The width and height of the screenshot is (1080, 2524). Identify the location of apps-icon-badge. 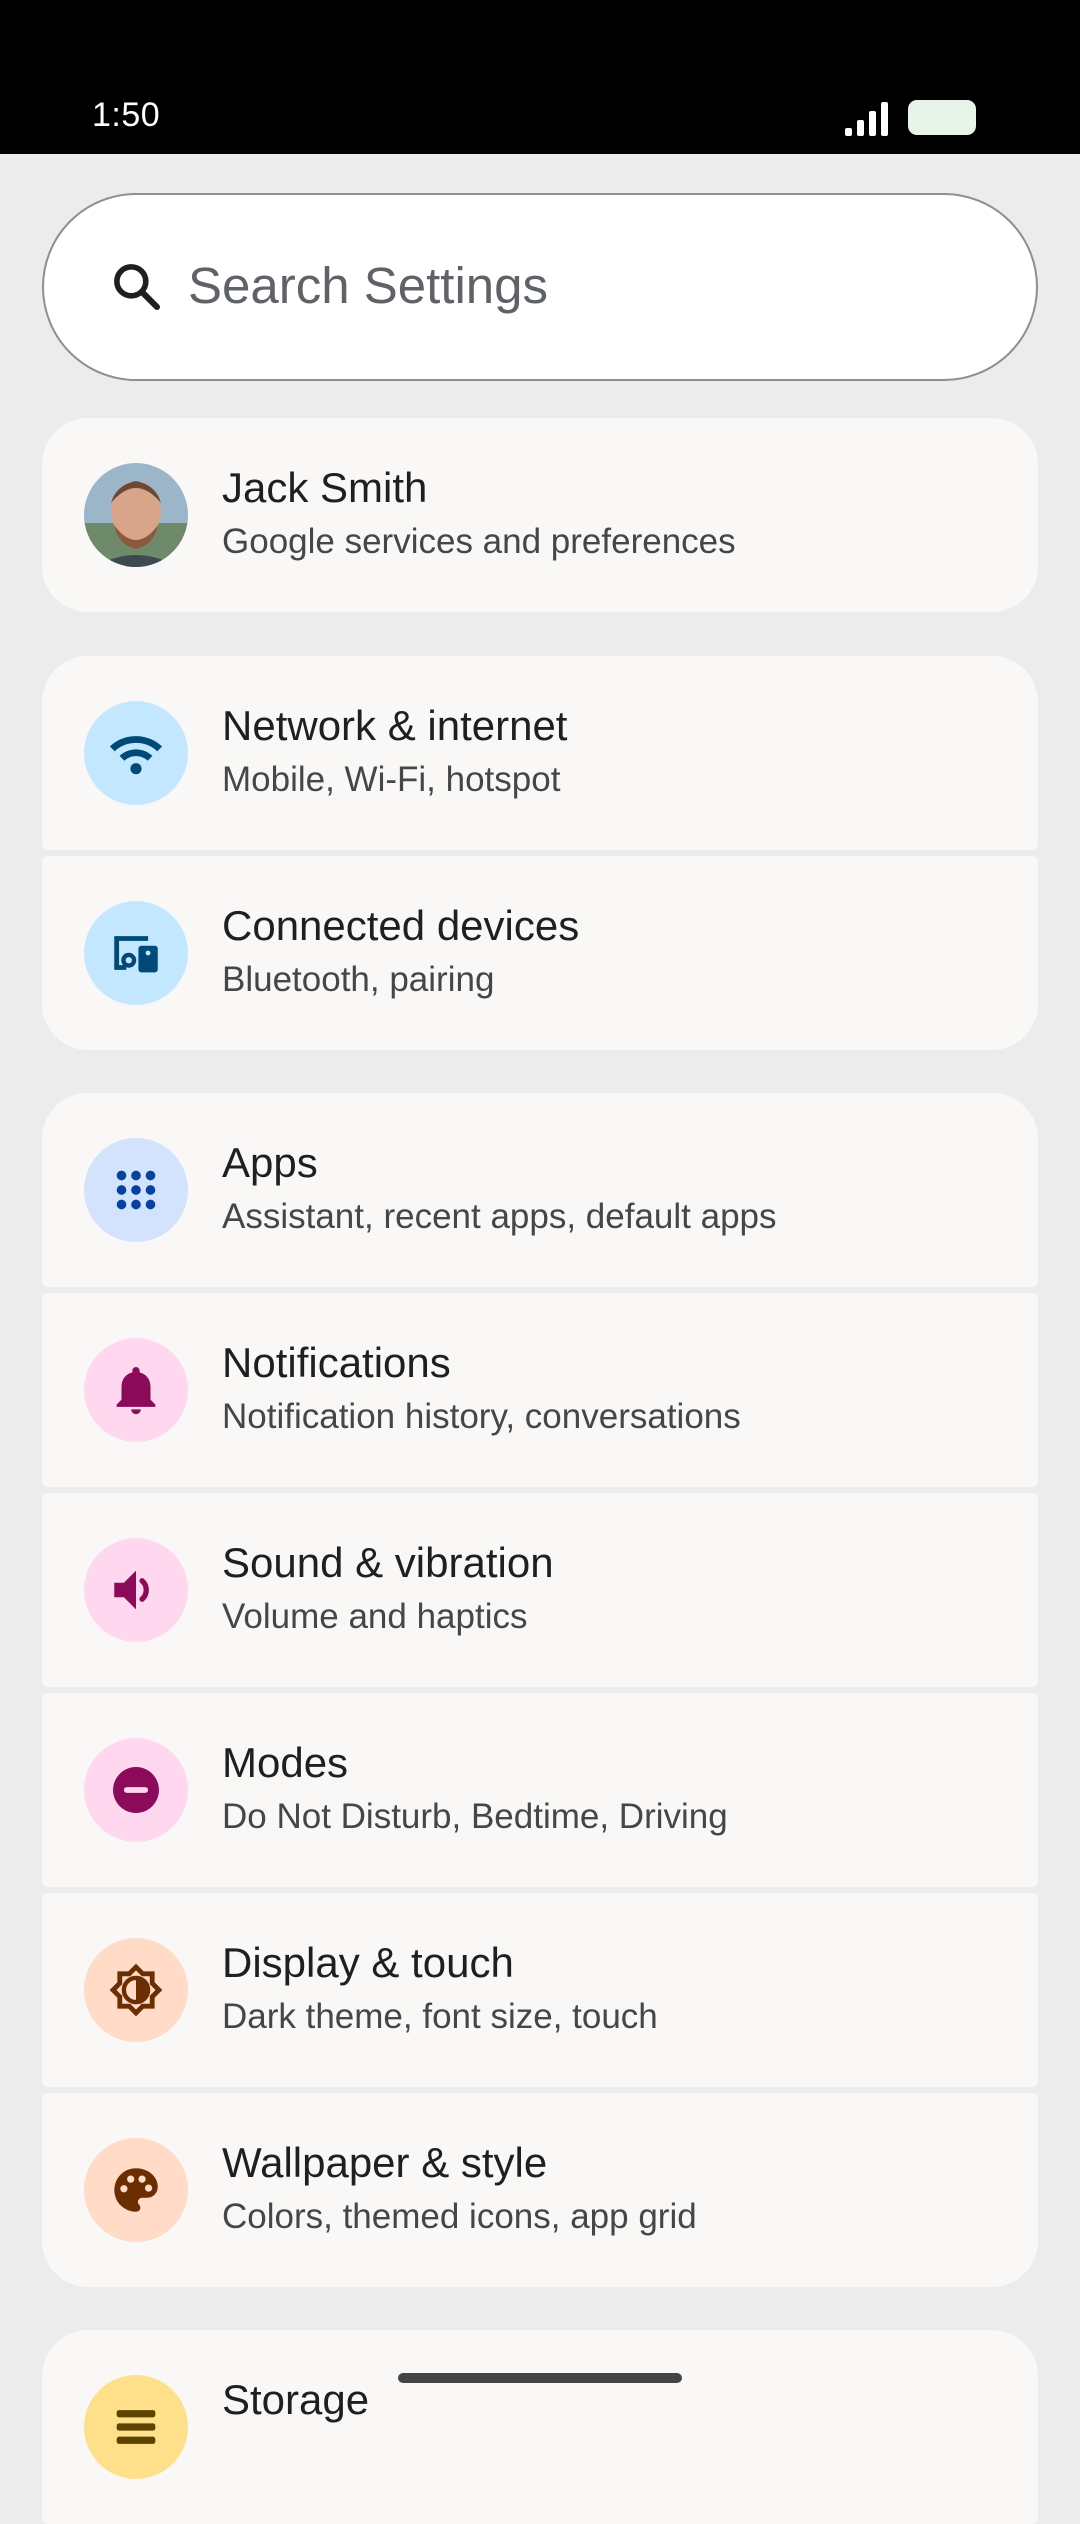
(136, 1190).